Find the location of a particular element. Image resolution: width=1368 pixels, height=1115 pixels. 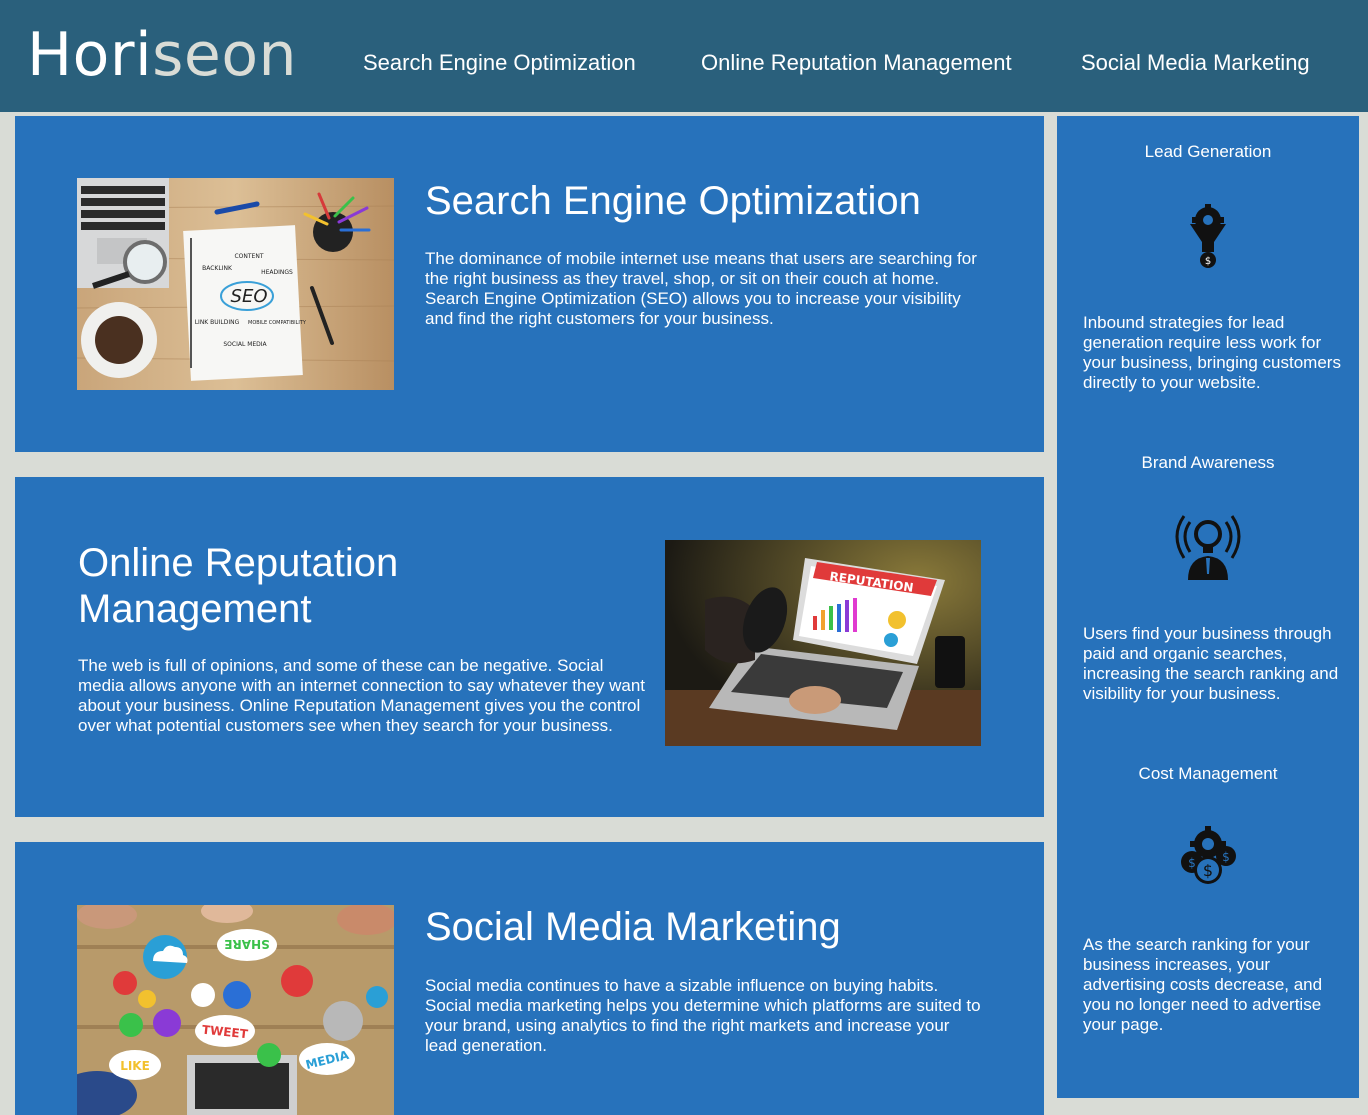

social-image-share: SHARE is located at coordinates (246, 944).